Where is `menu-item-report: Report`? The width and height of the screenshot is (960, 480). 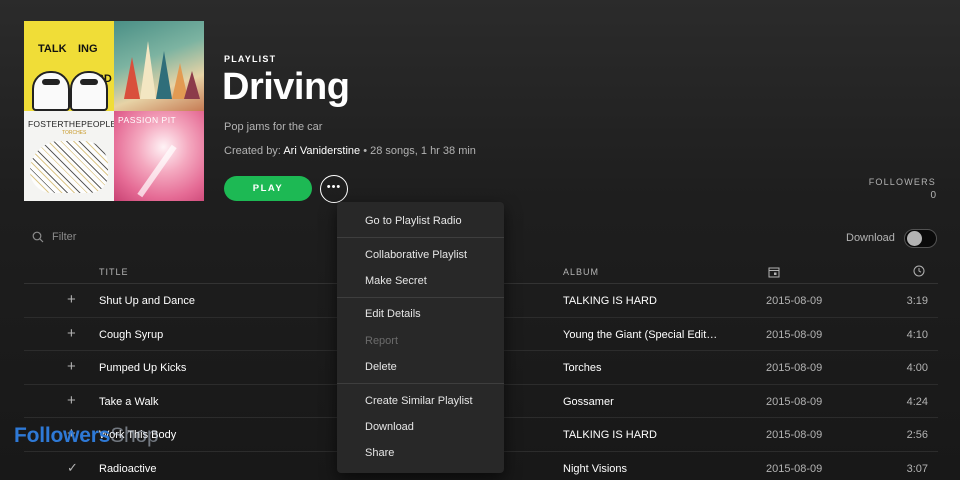 menu-item-report: Report is located at coordinates (382, 340).